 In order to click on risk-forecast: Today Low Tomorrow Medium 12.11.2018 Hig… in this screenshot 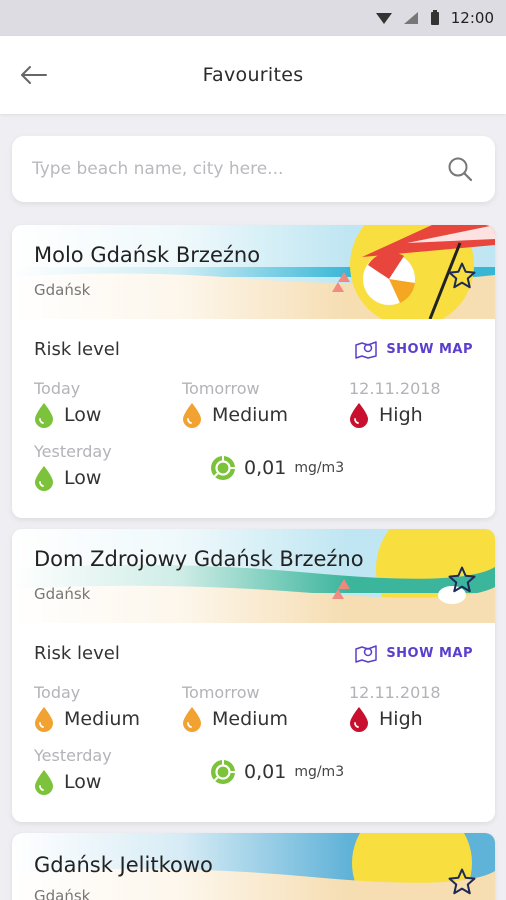, I will do `click(253, 448)`.